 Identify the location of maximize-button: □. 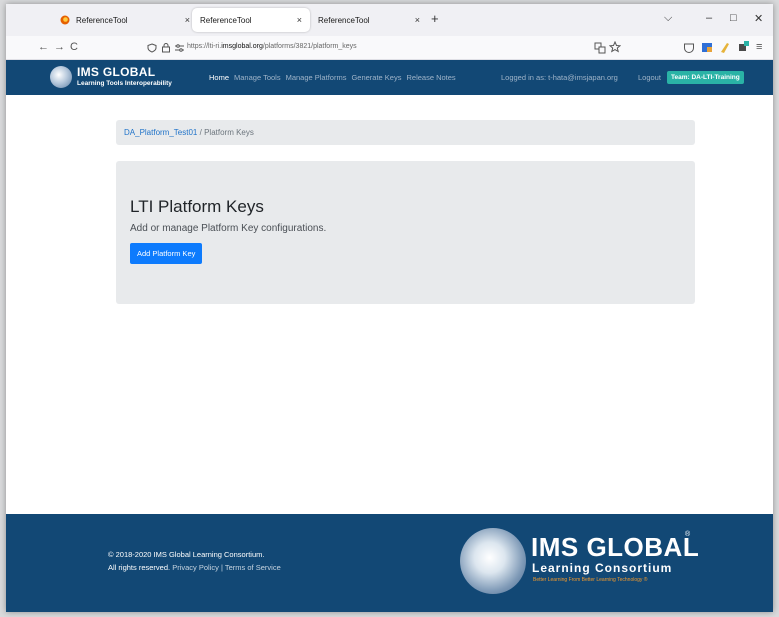
(733, 18).